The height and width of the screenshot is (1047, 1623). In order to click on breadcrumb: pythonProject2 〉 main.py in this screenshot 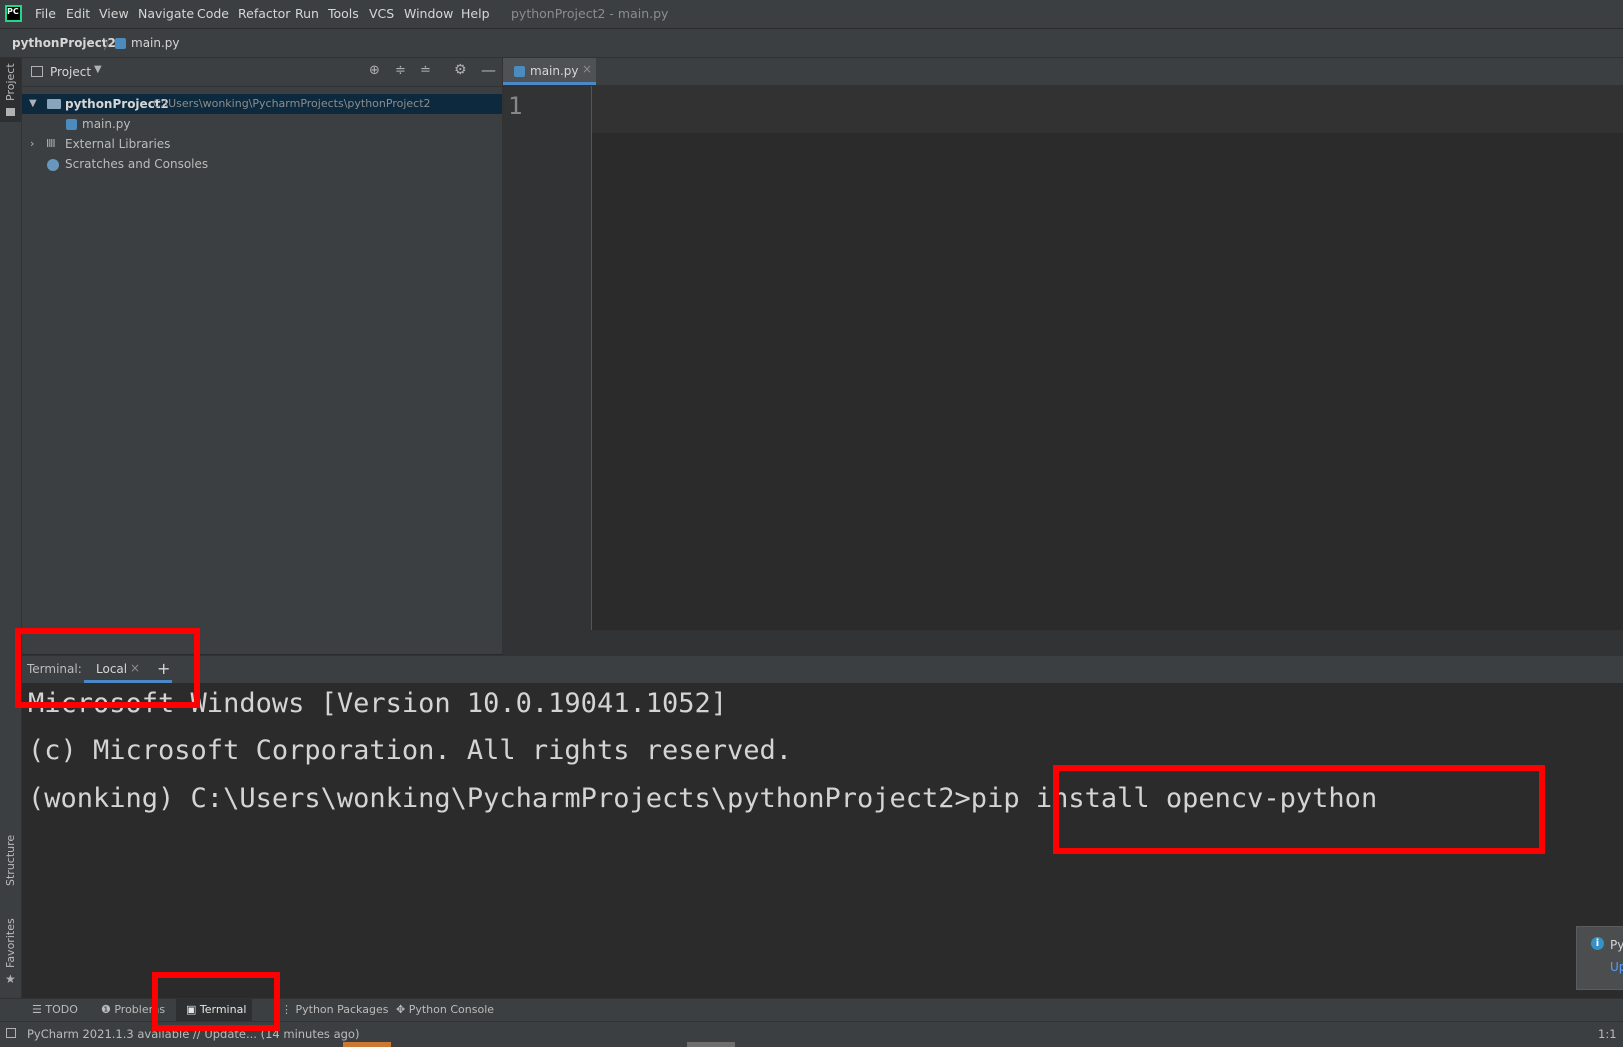, I will do `click(811, 43)`.